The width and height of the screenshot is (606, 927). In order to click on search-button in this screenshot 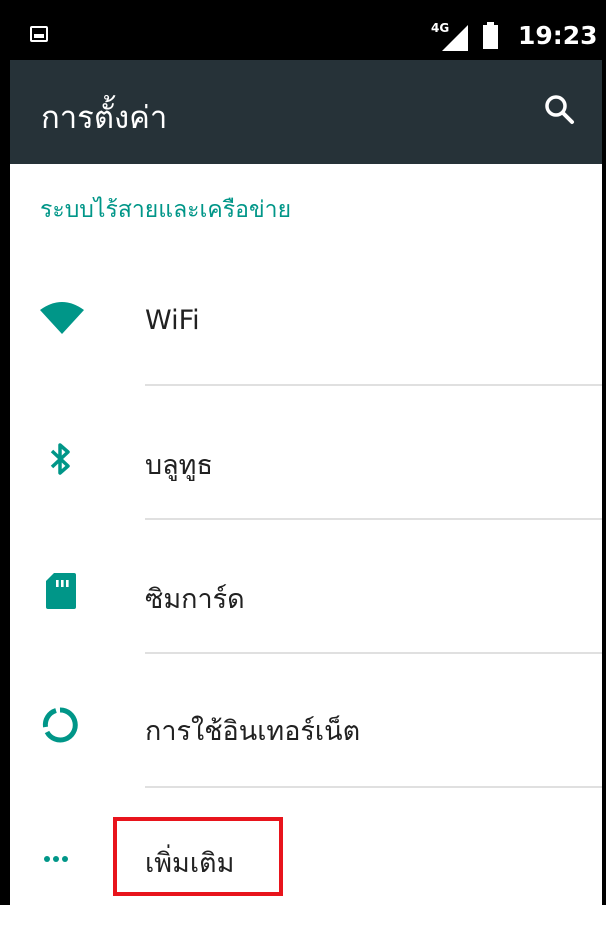, I will do `click(560, 110)`.